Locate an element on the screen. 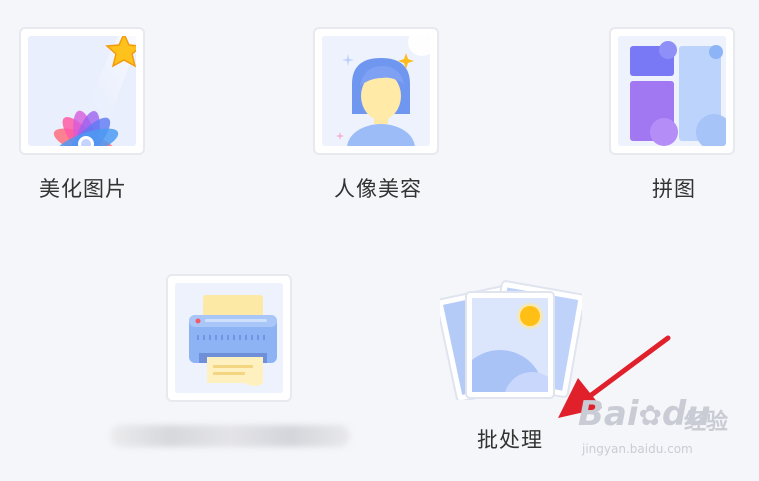 This screenshot has height=481, width=759. portrait-tool-button is located at coordinates (376, 91).